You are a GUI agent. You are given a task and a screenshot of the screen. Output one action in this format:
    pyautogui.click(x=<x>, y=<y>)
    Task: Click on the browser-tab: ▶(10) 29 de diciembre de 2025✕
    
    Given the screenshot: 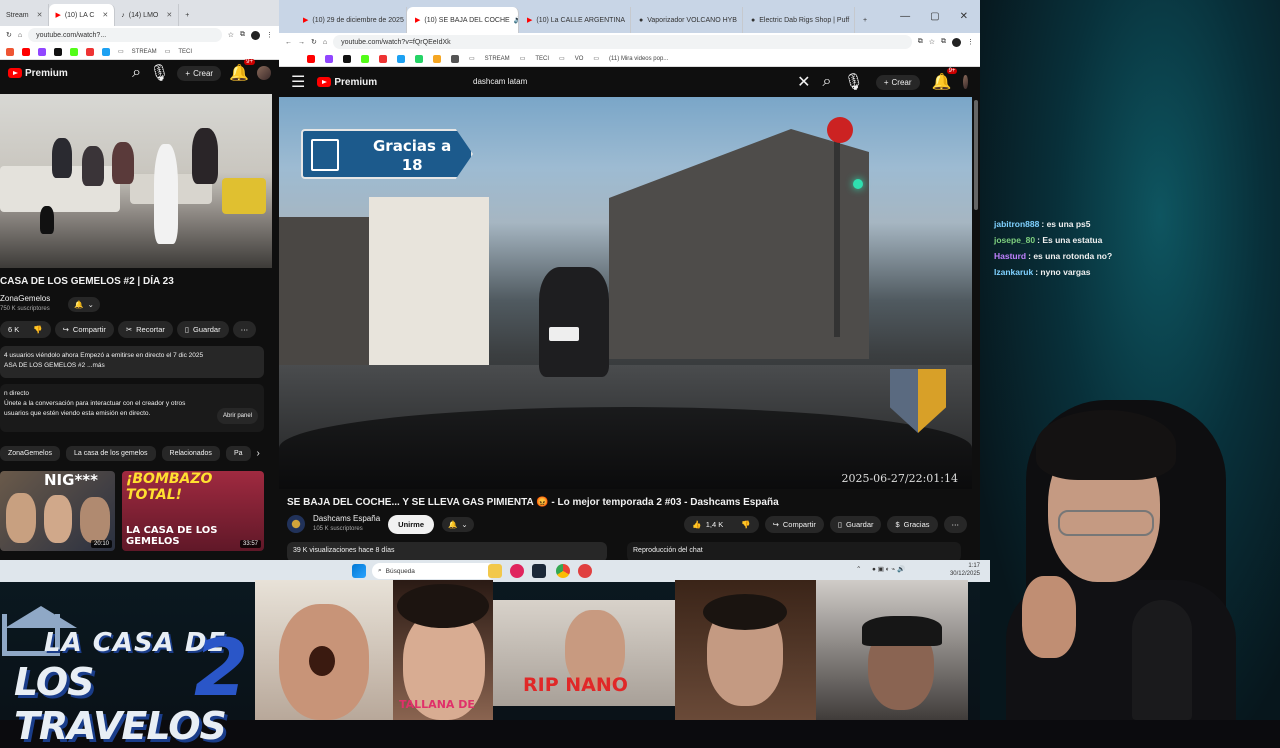 What is the action you would take?
    pyautogui.click(x=351, y=20)
    